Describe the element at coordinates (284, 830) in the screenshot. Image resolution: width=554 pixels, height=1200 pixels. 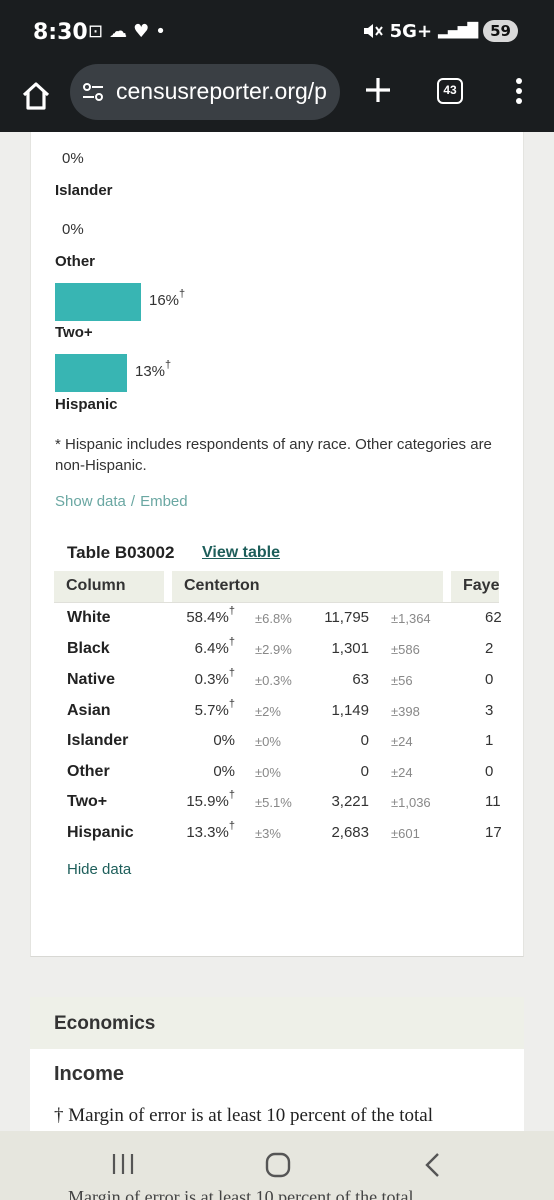
I see `table-row: Hispanic 13.3%† ±3% 2,683 ±601 17` at that location.